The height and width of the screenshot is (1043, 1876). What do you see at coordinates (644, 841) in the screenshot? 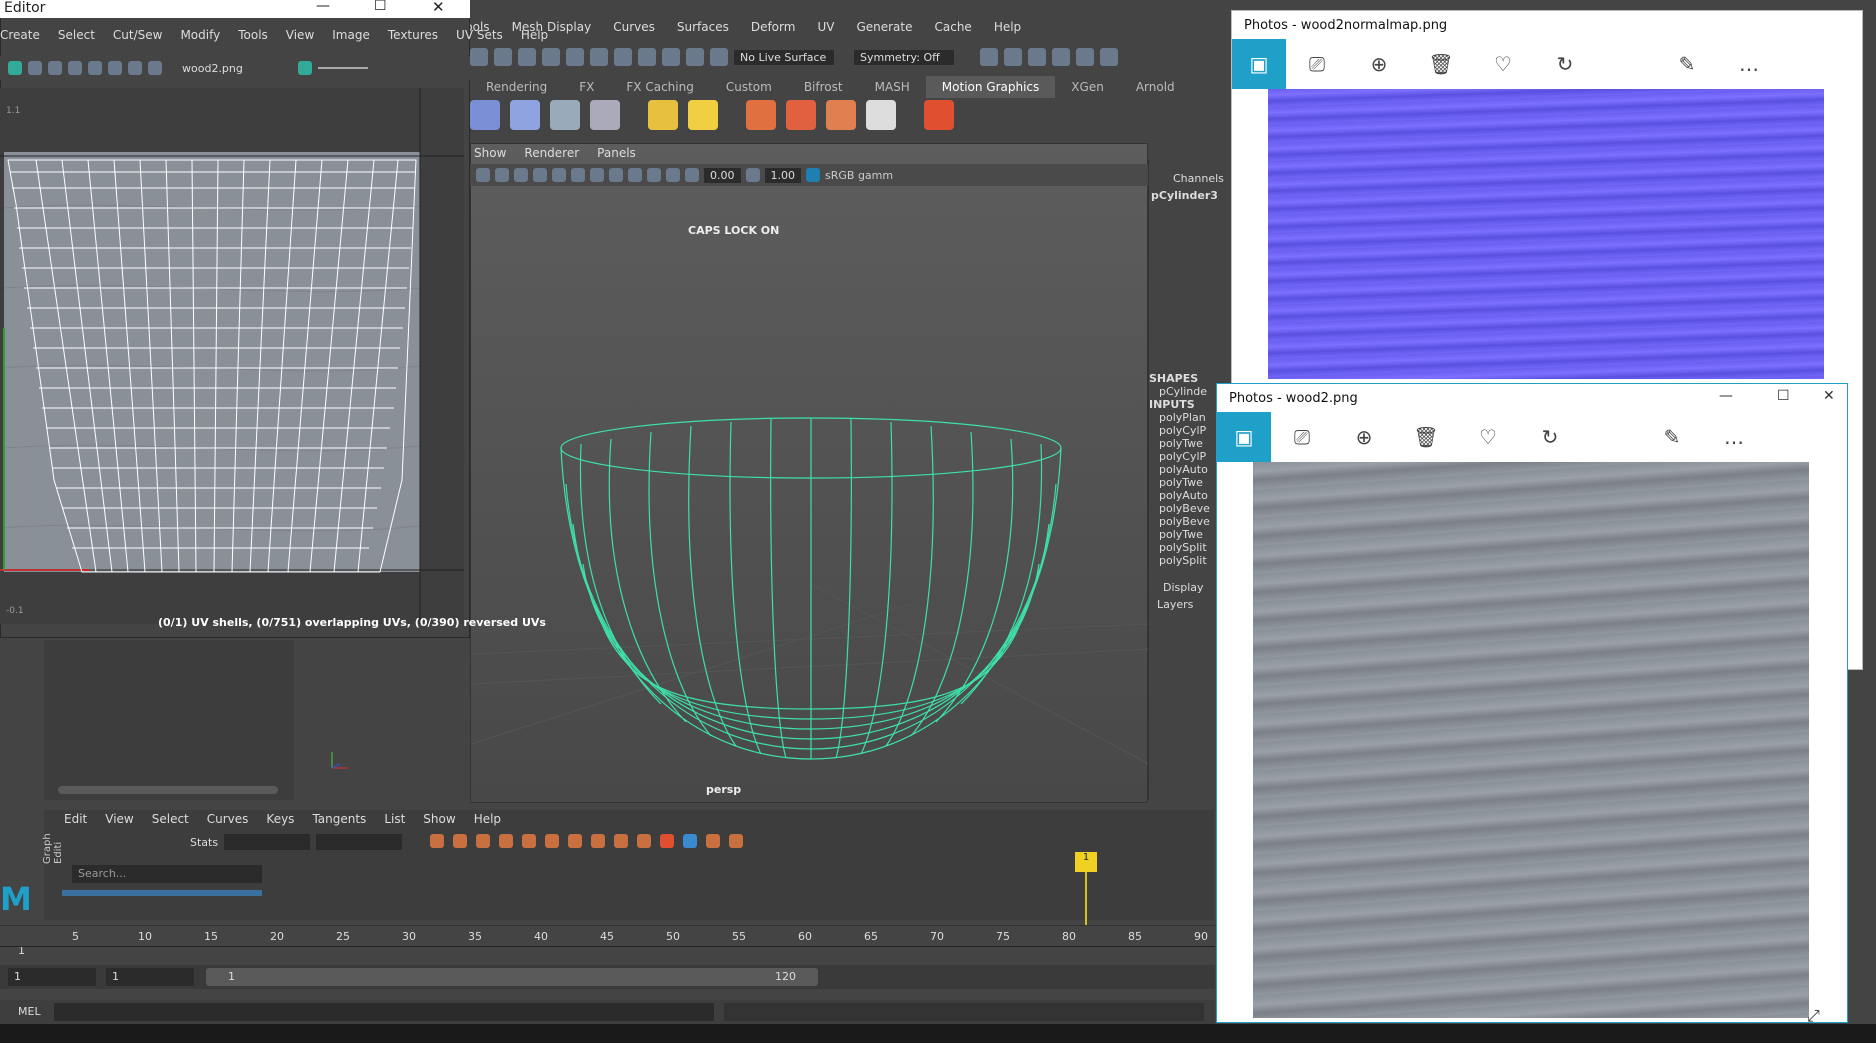
I see `graph-free-icon` at bounding box center [644, 841].